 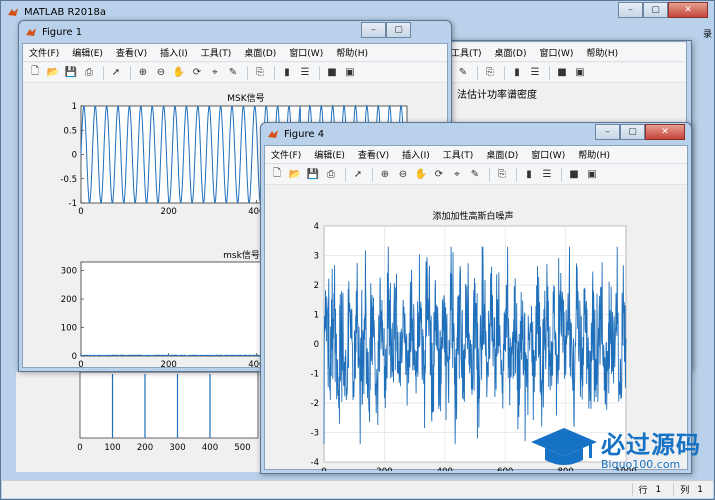 I want to click on bottom-plot-axes-box, so click(x=169, y=405).